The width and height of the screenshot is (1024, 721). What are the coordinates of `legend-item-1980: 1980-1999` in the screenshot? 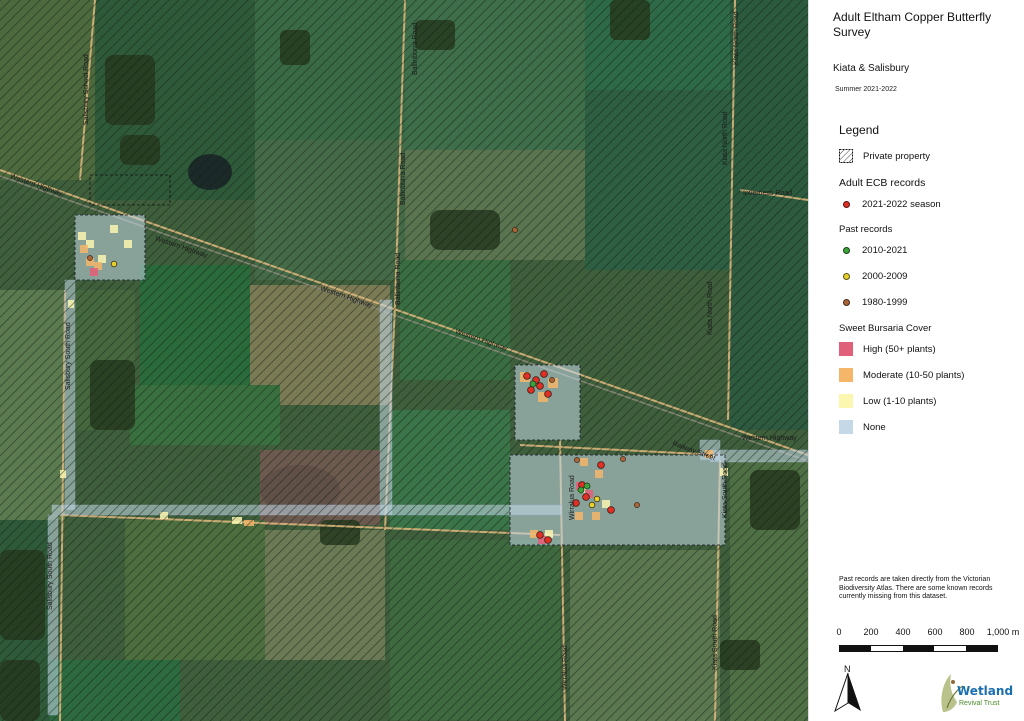 It's located at (873, 302).